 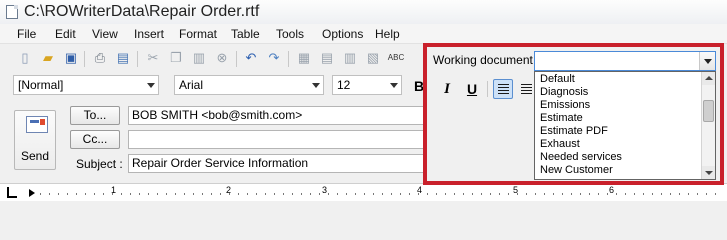 I want to click on menu-edit: Edit, so click(x=65, y=34).